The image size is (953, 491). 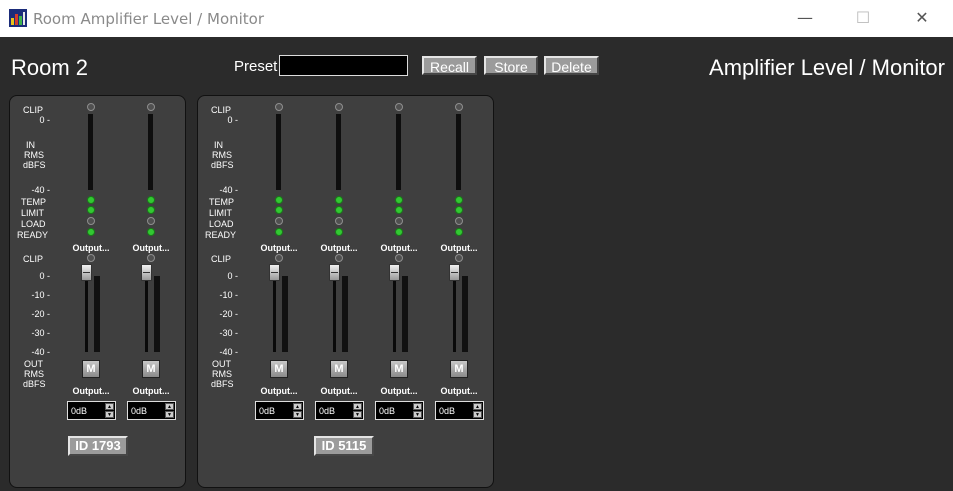 I want to click on close-button: ✕, so click(x=922, y=18).